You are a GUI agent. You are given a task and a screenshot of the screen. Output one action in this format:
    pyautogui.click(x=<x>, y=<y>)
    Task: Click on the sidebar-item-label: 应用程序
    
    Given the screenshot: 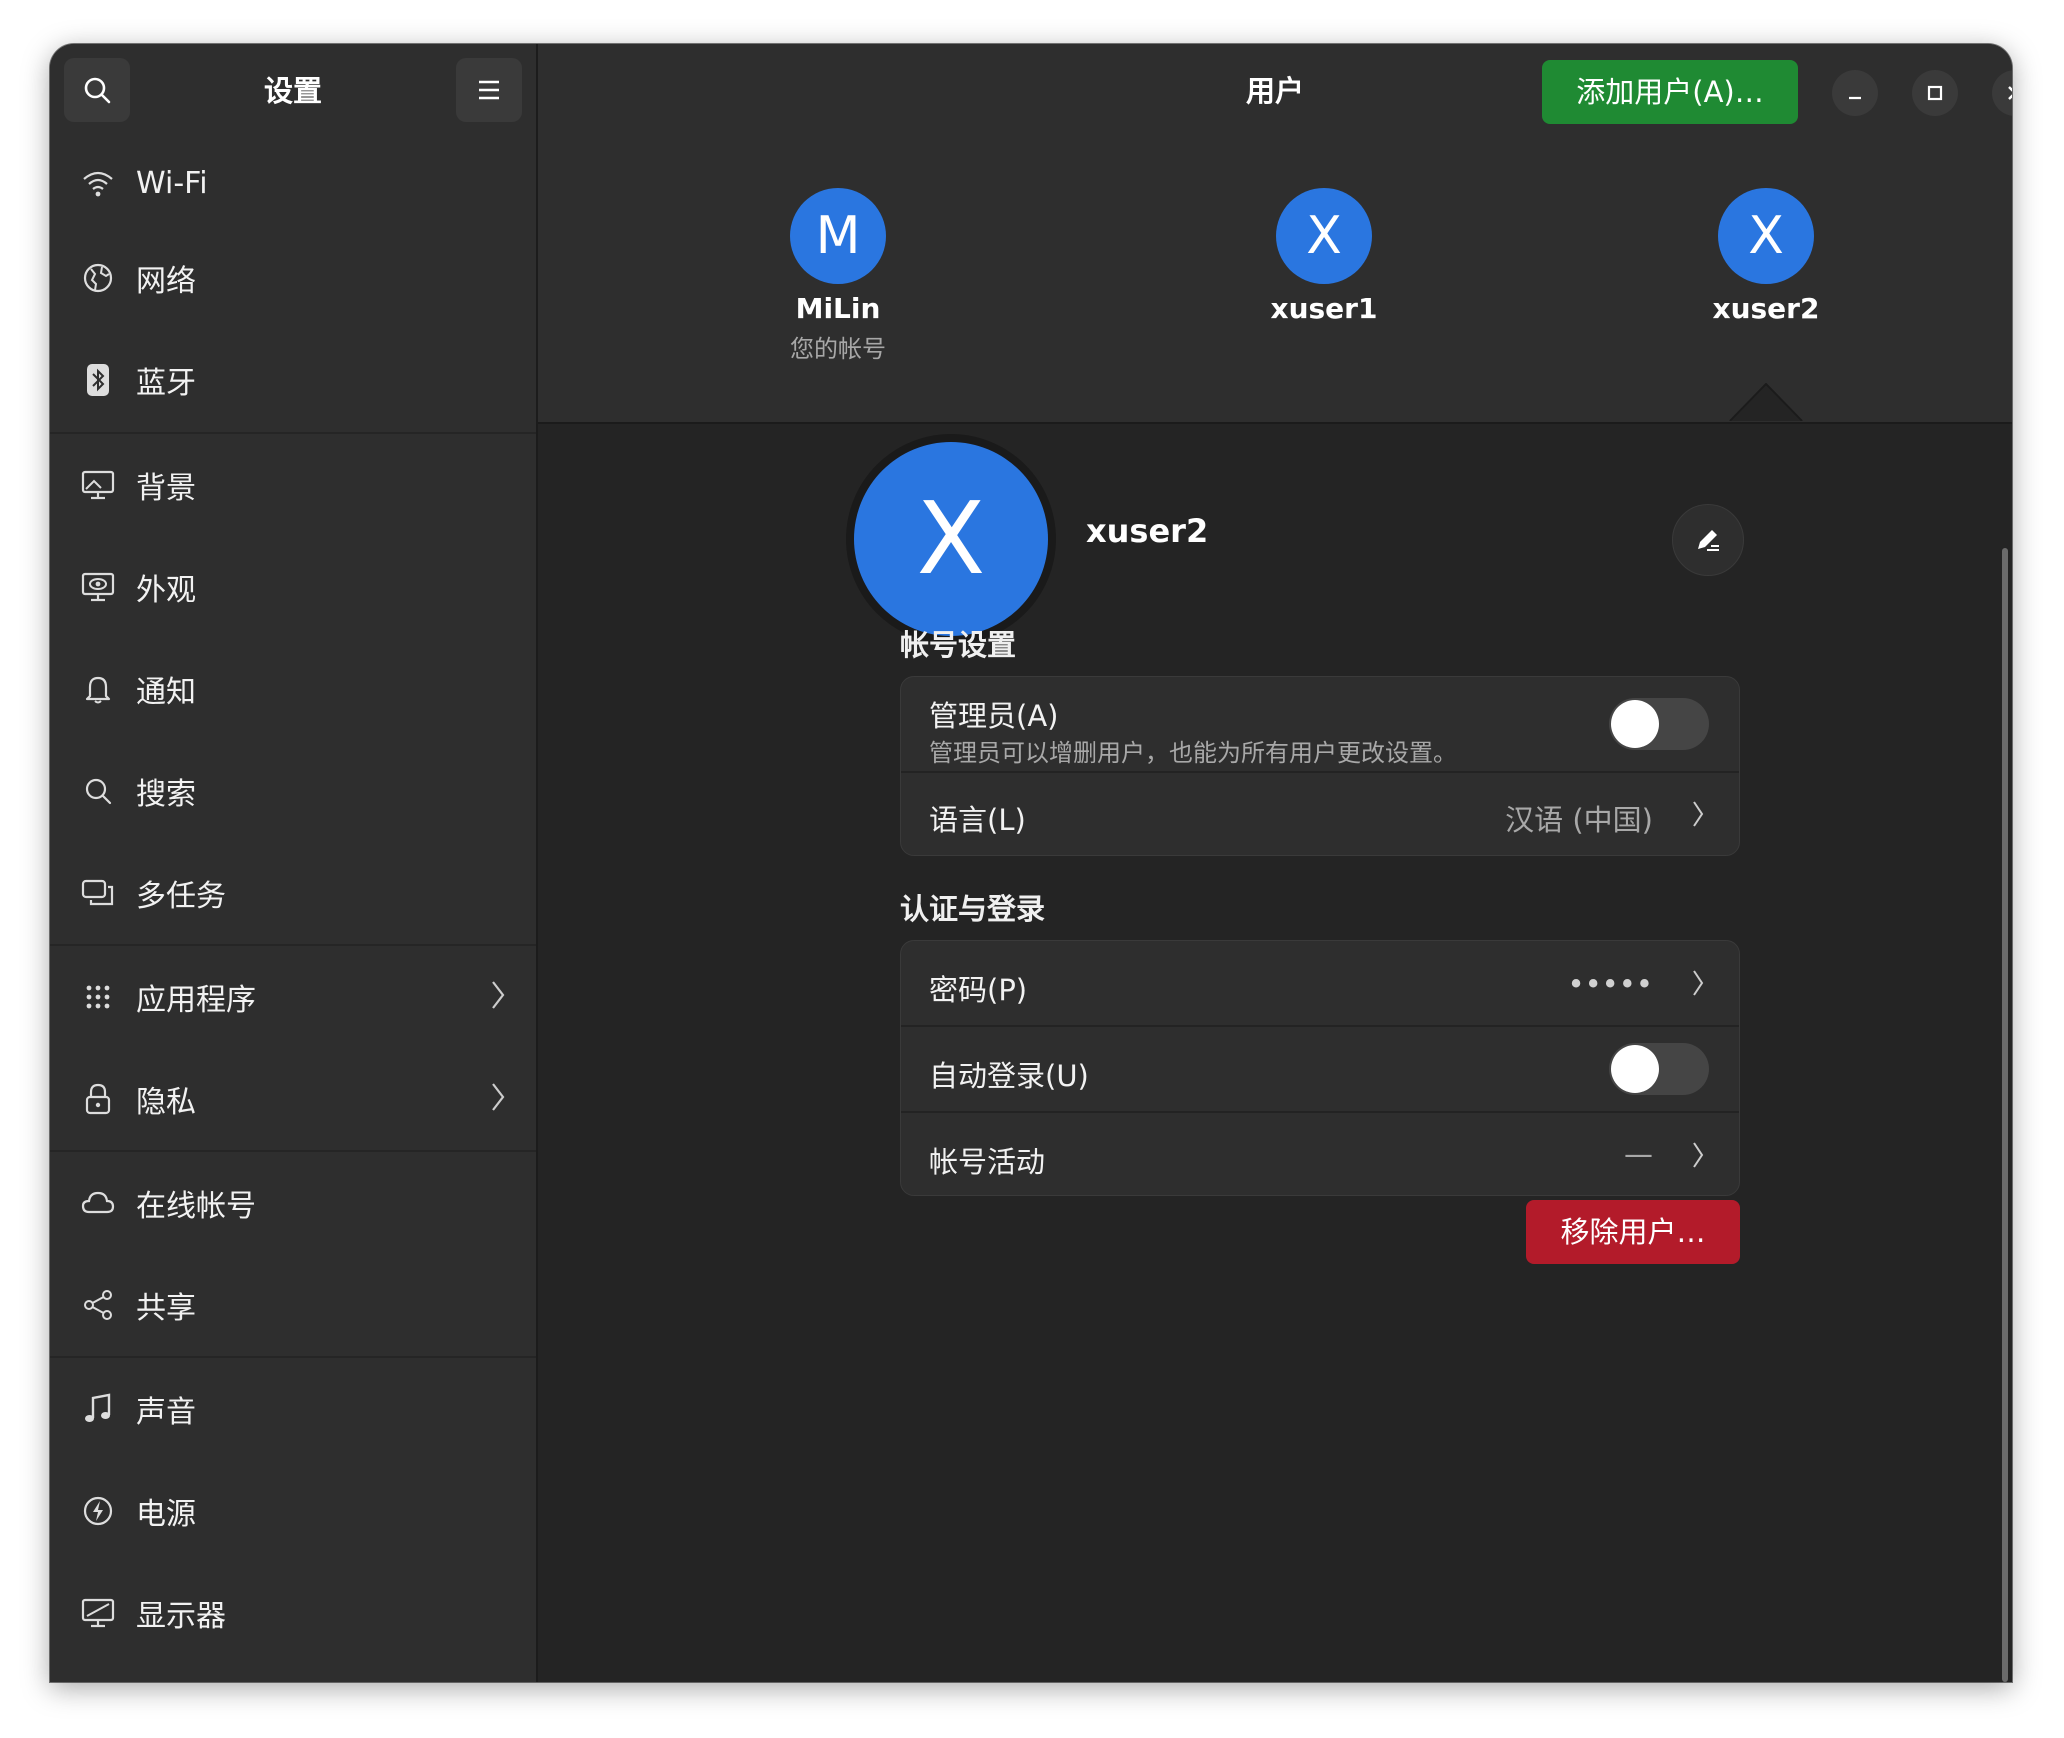 What is the action you would take?
    pyautogui.click(x=196, y=1000)
    